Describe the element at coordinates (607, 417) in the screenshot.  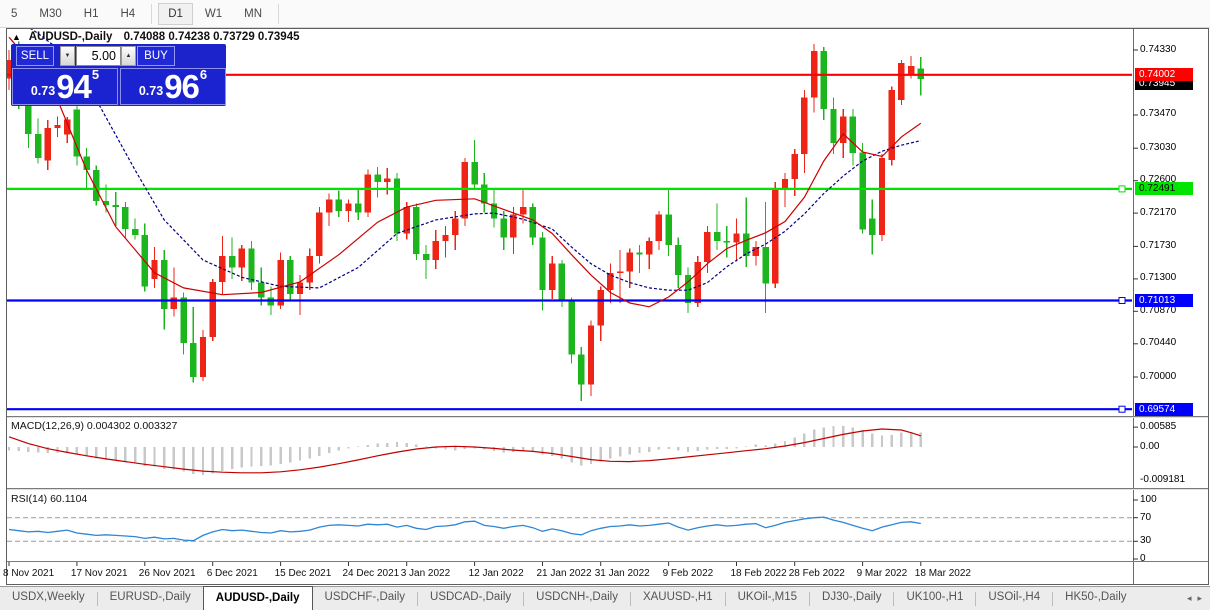
I see `main-macd-splitter-hl` at that location.